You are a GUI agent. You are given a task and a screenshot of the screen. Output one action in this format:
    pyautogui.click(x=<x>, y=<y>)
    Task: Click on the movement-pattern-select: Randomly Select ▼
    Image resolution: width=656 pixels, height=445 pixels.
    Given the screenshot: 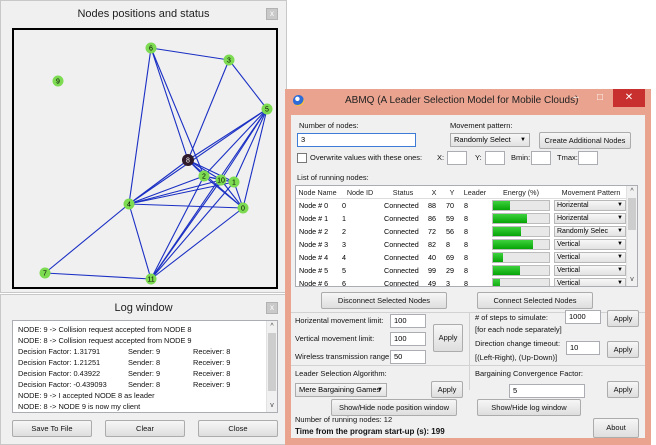 What is the action you would take?
    pyautogui.click(x=490, y=140)
    